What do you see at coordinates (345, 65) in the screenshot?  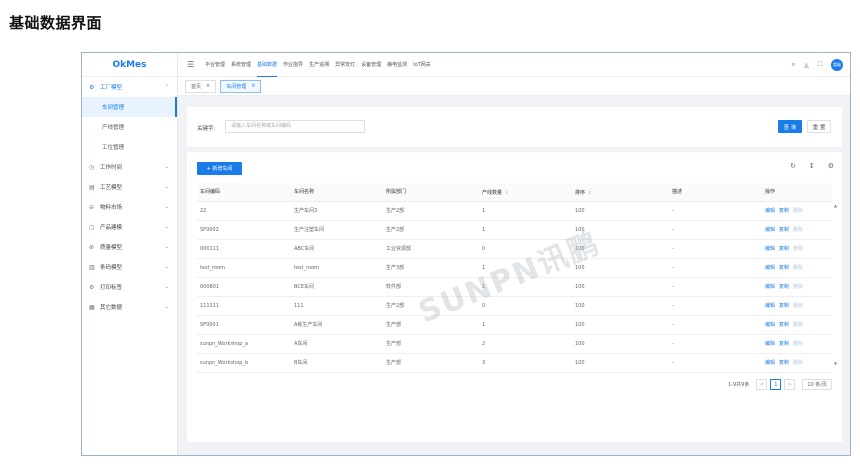 I see `top-nav-item: 异常安灯` at bounding box center [345, 65].